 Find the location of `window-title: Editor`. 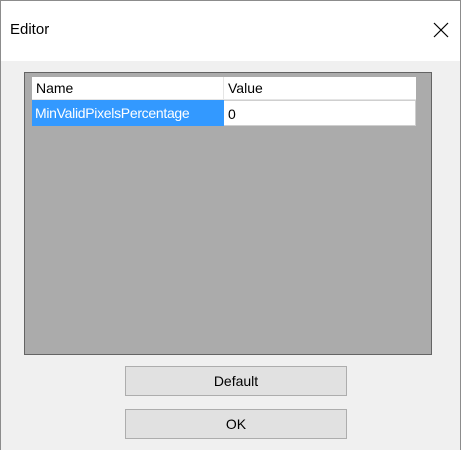

window-title: Editor is located at coordinates (30, 29).